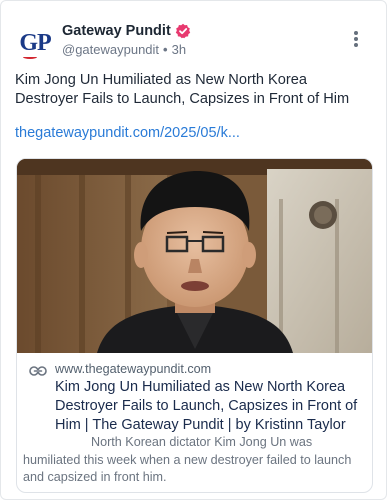 This screenshot has width=387, height=500. What do you see at coordinates (110, 49) in the screenshot?
I see `author-handle: @gatewaypundit` at bounding box center [110, 49].